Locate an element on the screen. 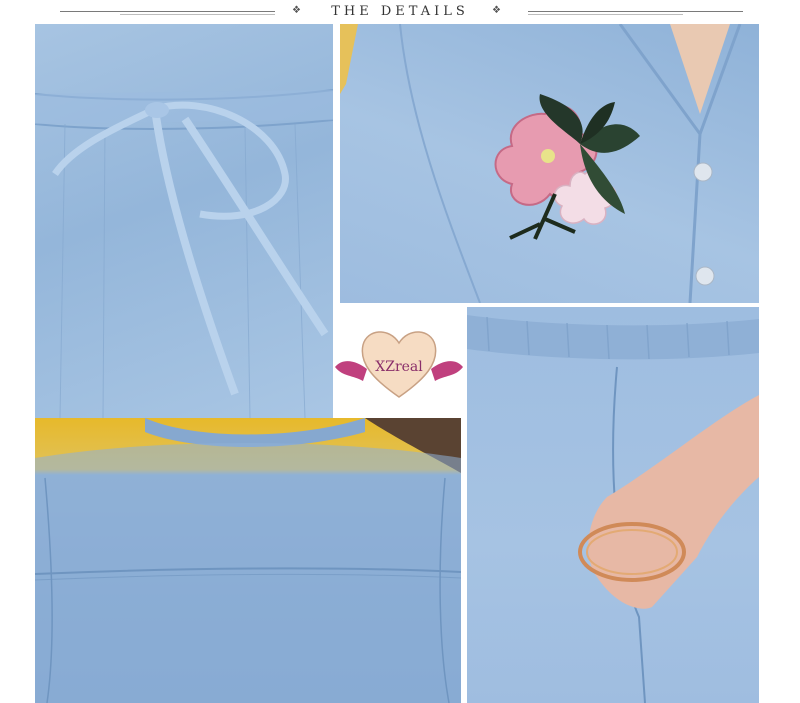  brand-logo: XZreal is located at coordinates (399, 361).